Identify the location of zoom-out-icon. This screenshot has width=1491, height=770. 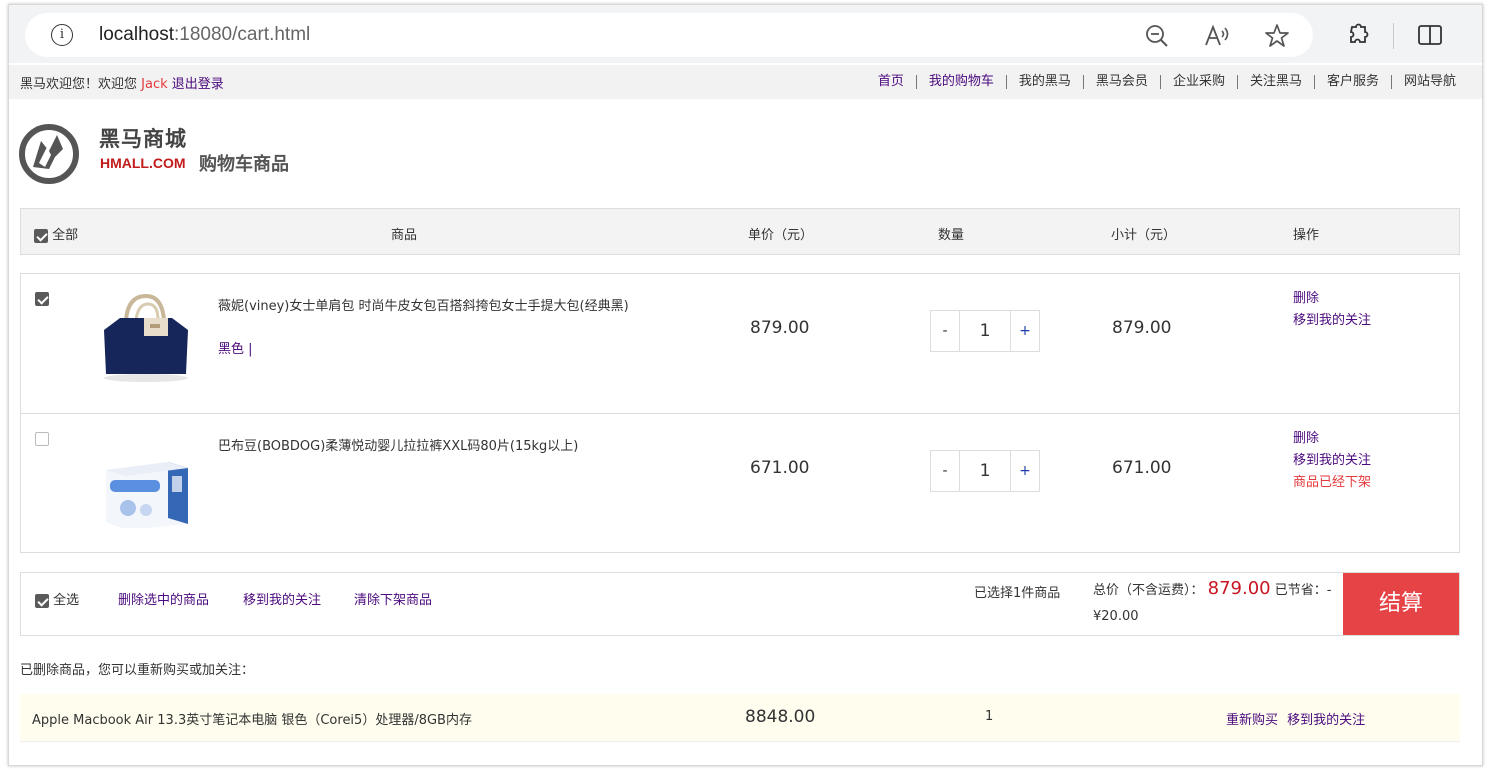
(1157, 36).